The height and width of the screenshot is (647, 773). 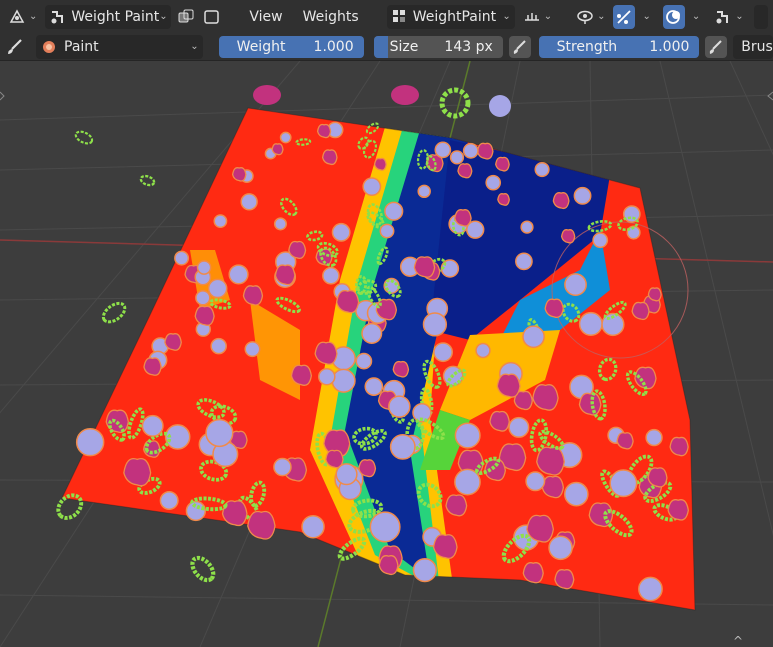 I want to click on strength-label: Strength, so click(x=587, y=46).